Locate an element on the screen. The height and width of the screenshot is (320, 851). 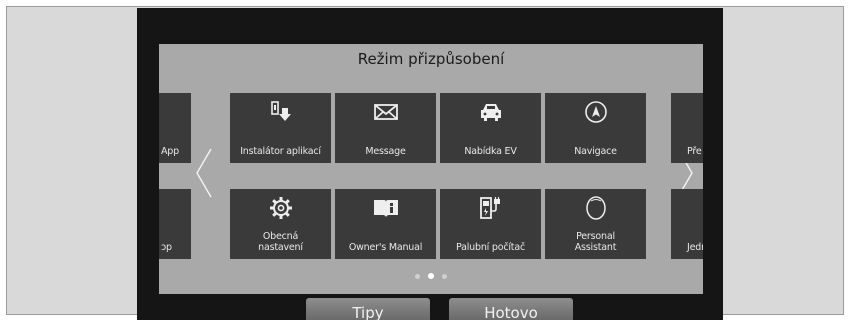
tile-trip-computer: Palubní počítač is located at coordinates (490, 224).